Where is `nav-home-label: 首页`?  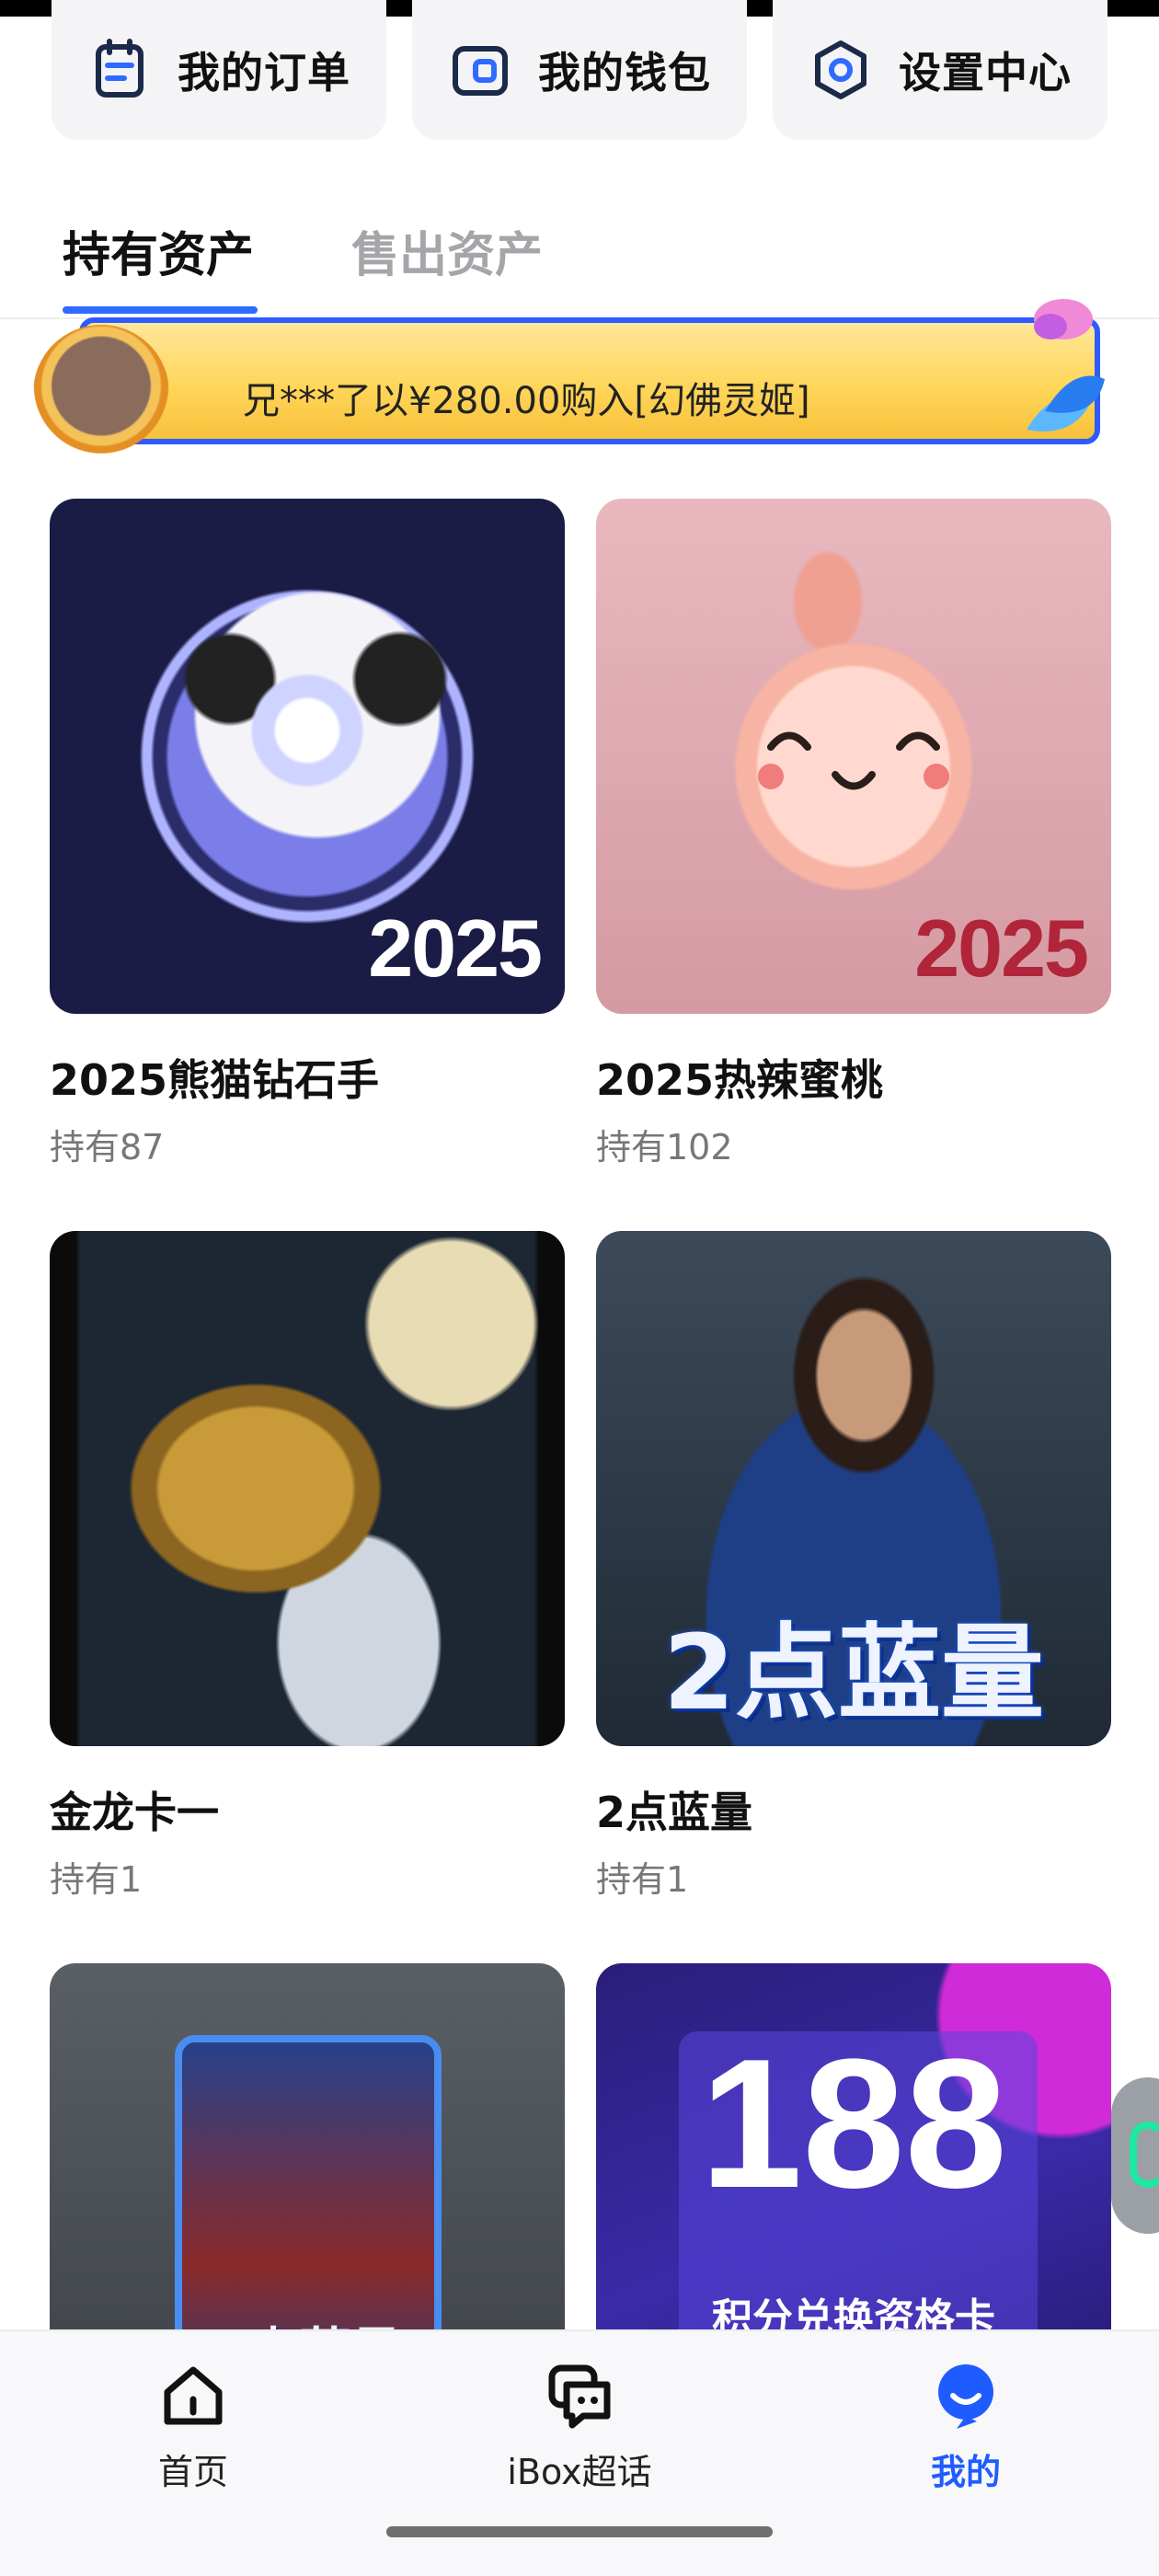 nav-home-label: 首页 is located at coordinates (192, 2472).